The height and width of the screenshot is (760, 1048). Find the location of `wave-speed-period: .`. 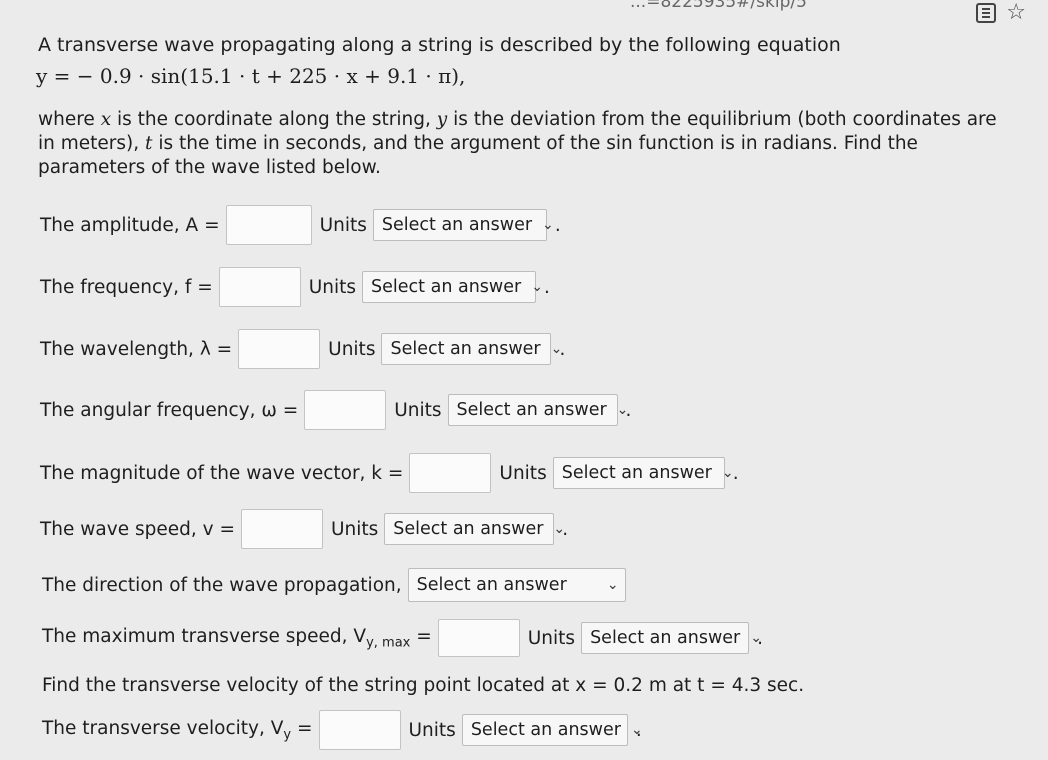

wave-speed-period: . is located at coordinates (565, 529).